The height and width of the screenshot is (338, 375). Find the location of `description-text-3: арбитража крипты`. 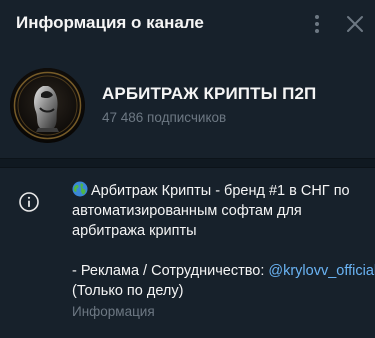

description-text-3: арбитража крипты is located at coordinates (134, 231).